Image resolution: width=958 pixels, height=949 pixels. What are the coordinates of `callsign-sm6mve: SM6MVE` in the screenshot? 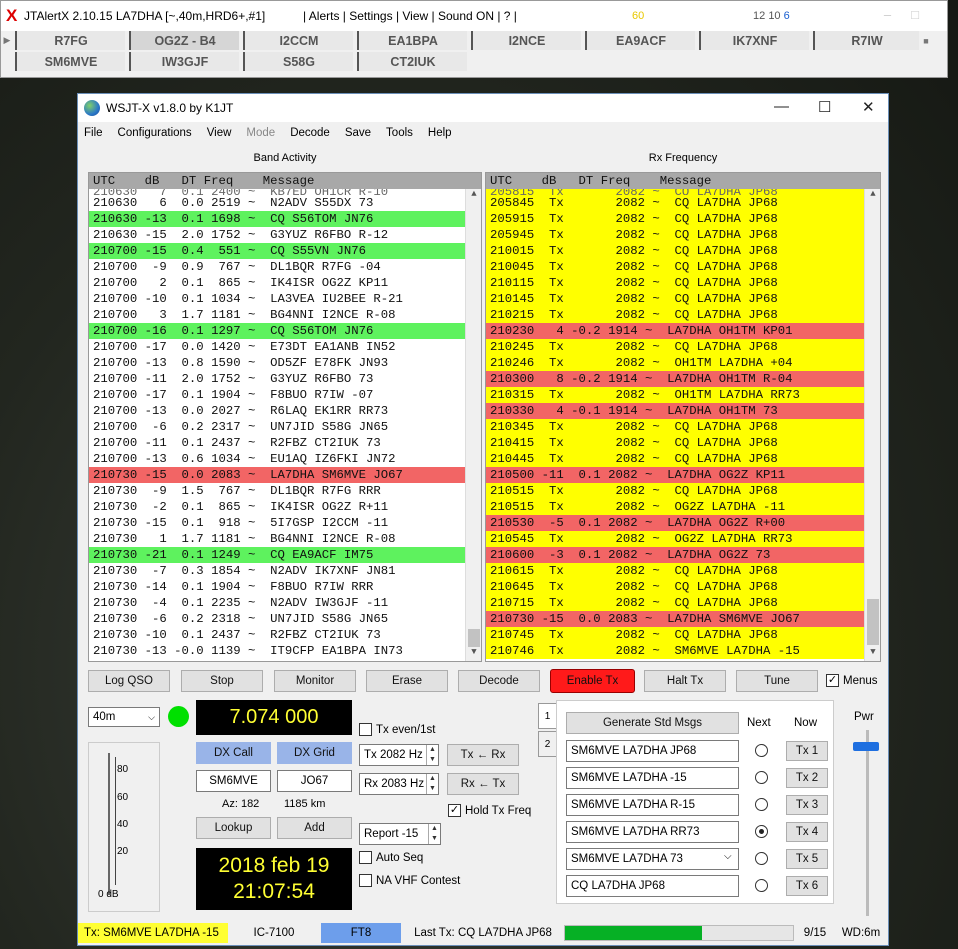 It's located at (70, 61).